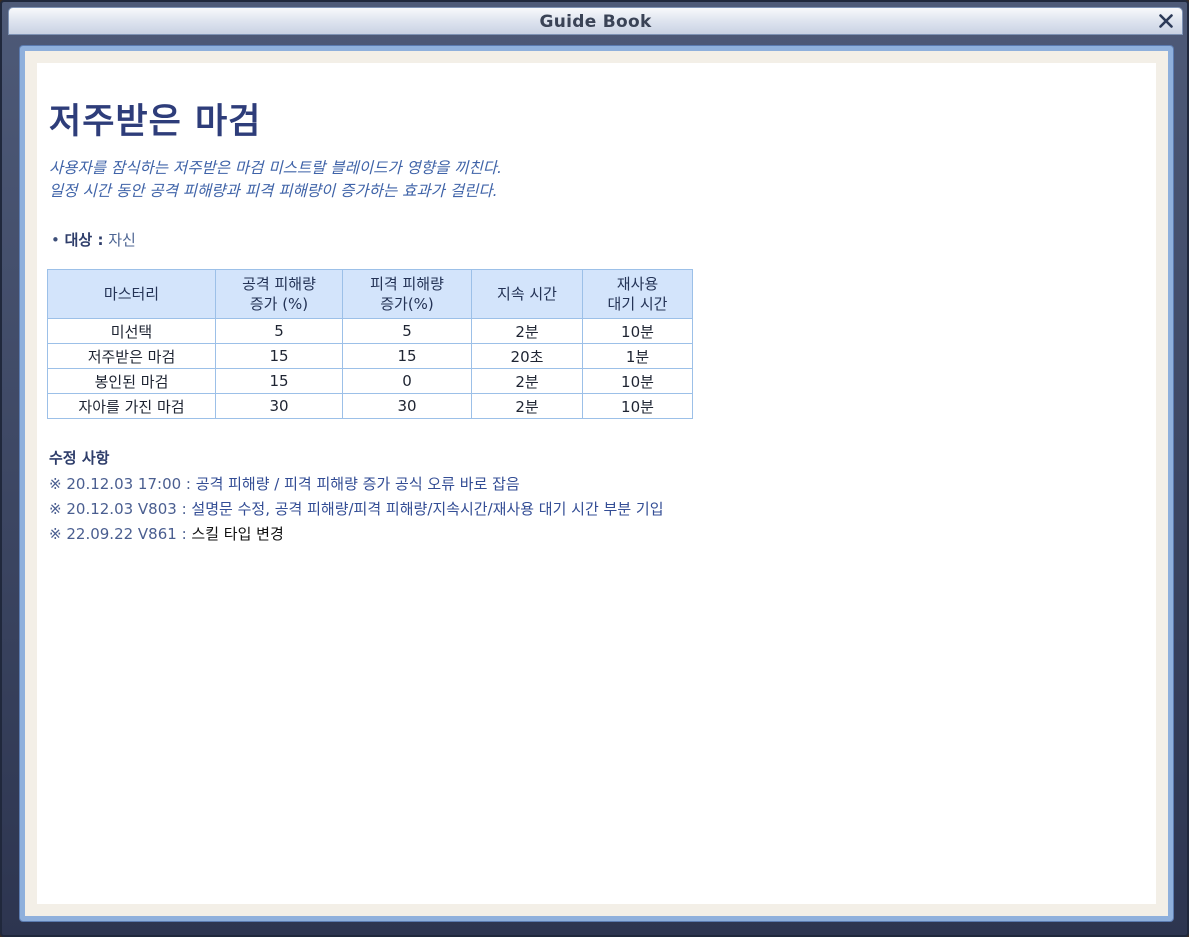  Describe the element at coordinates (131, 331) in the screenshot. I see `cell-mastery: 미선택` at that location.